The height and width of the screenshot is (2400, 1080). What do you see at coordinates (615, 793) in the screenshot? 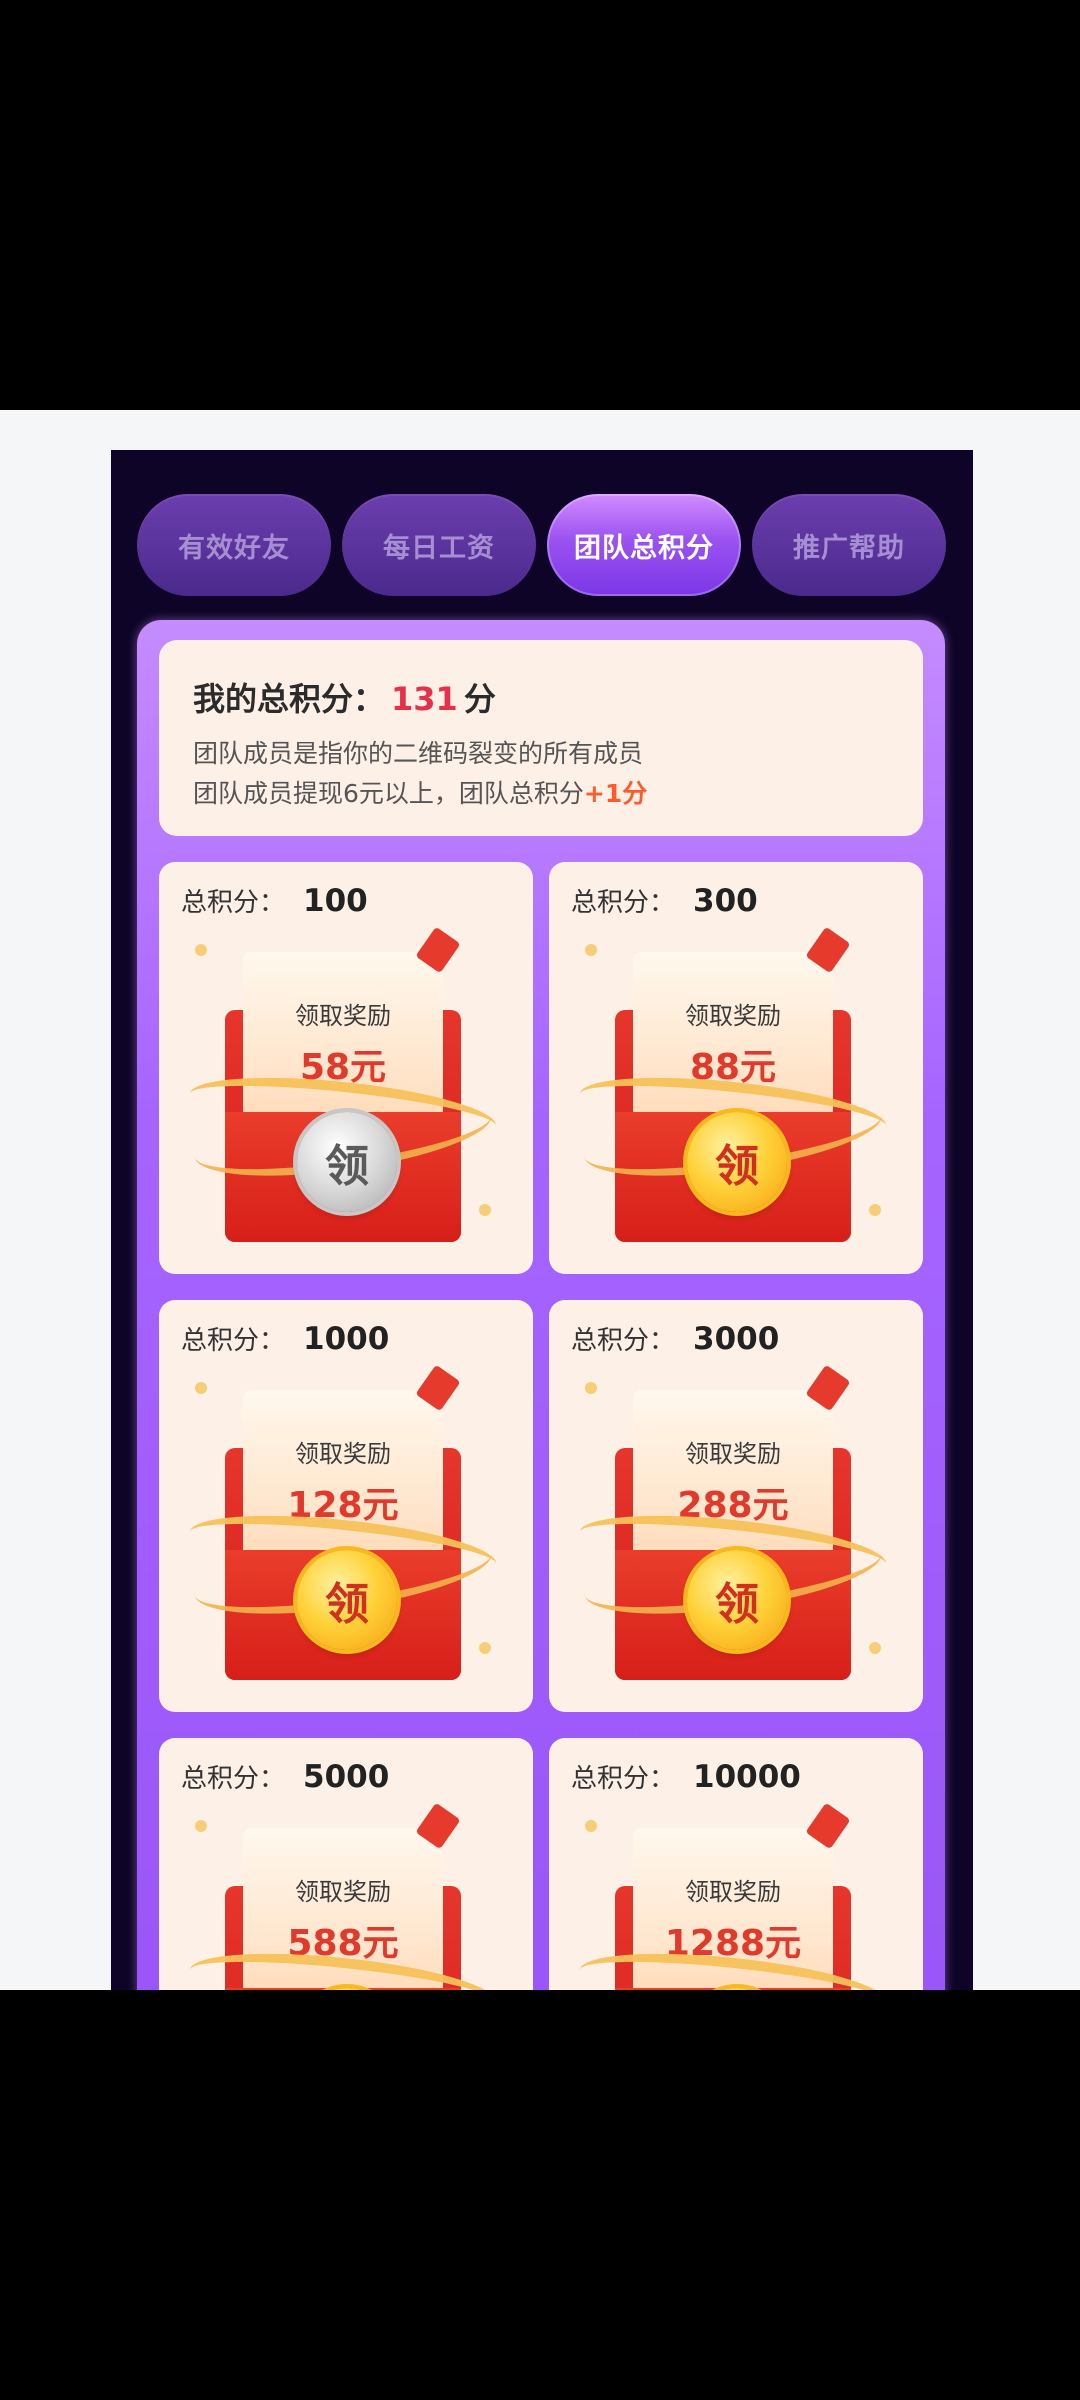
I see `points-increment: +1分` at bounding box center [615, 793].